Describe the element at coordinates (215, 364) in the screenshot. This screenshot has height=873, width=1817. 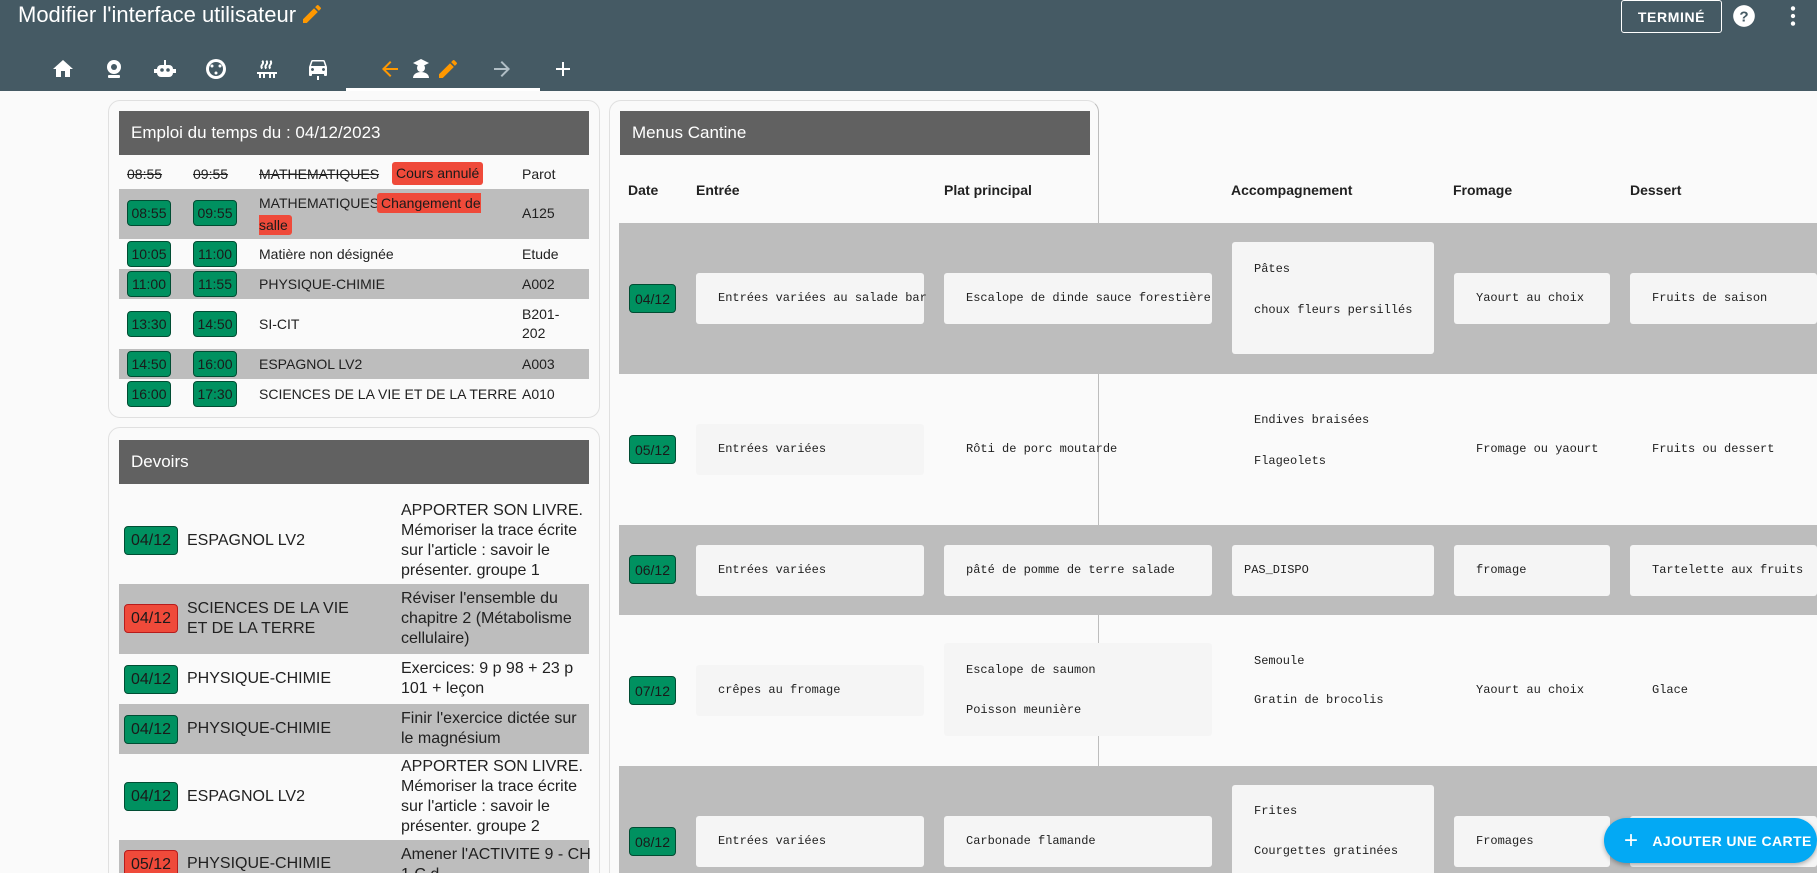
I see `end-time-badge: 16:00` at that location.